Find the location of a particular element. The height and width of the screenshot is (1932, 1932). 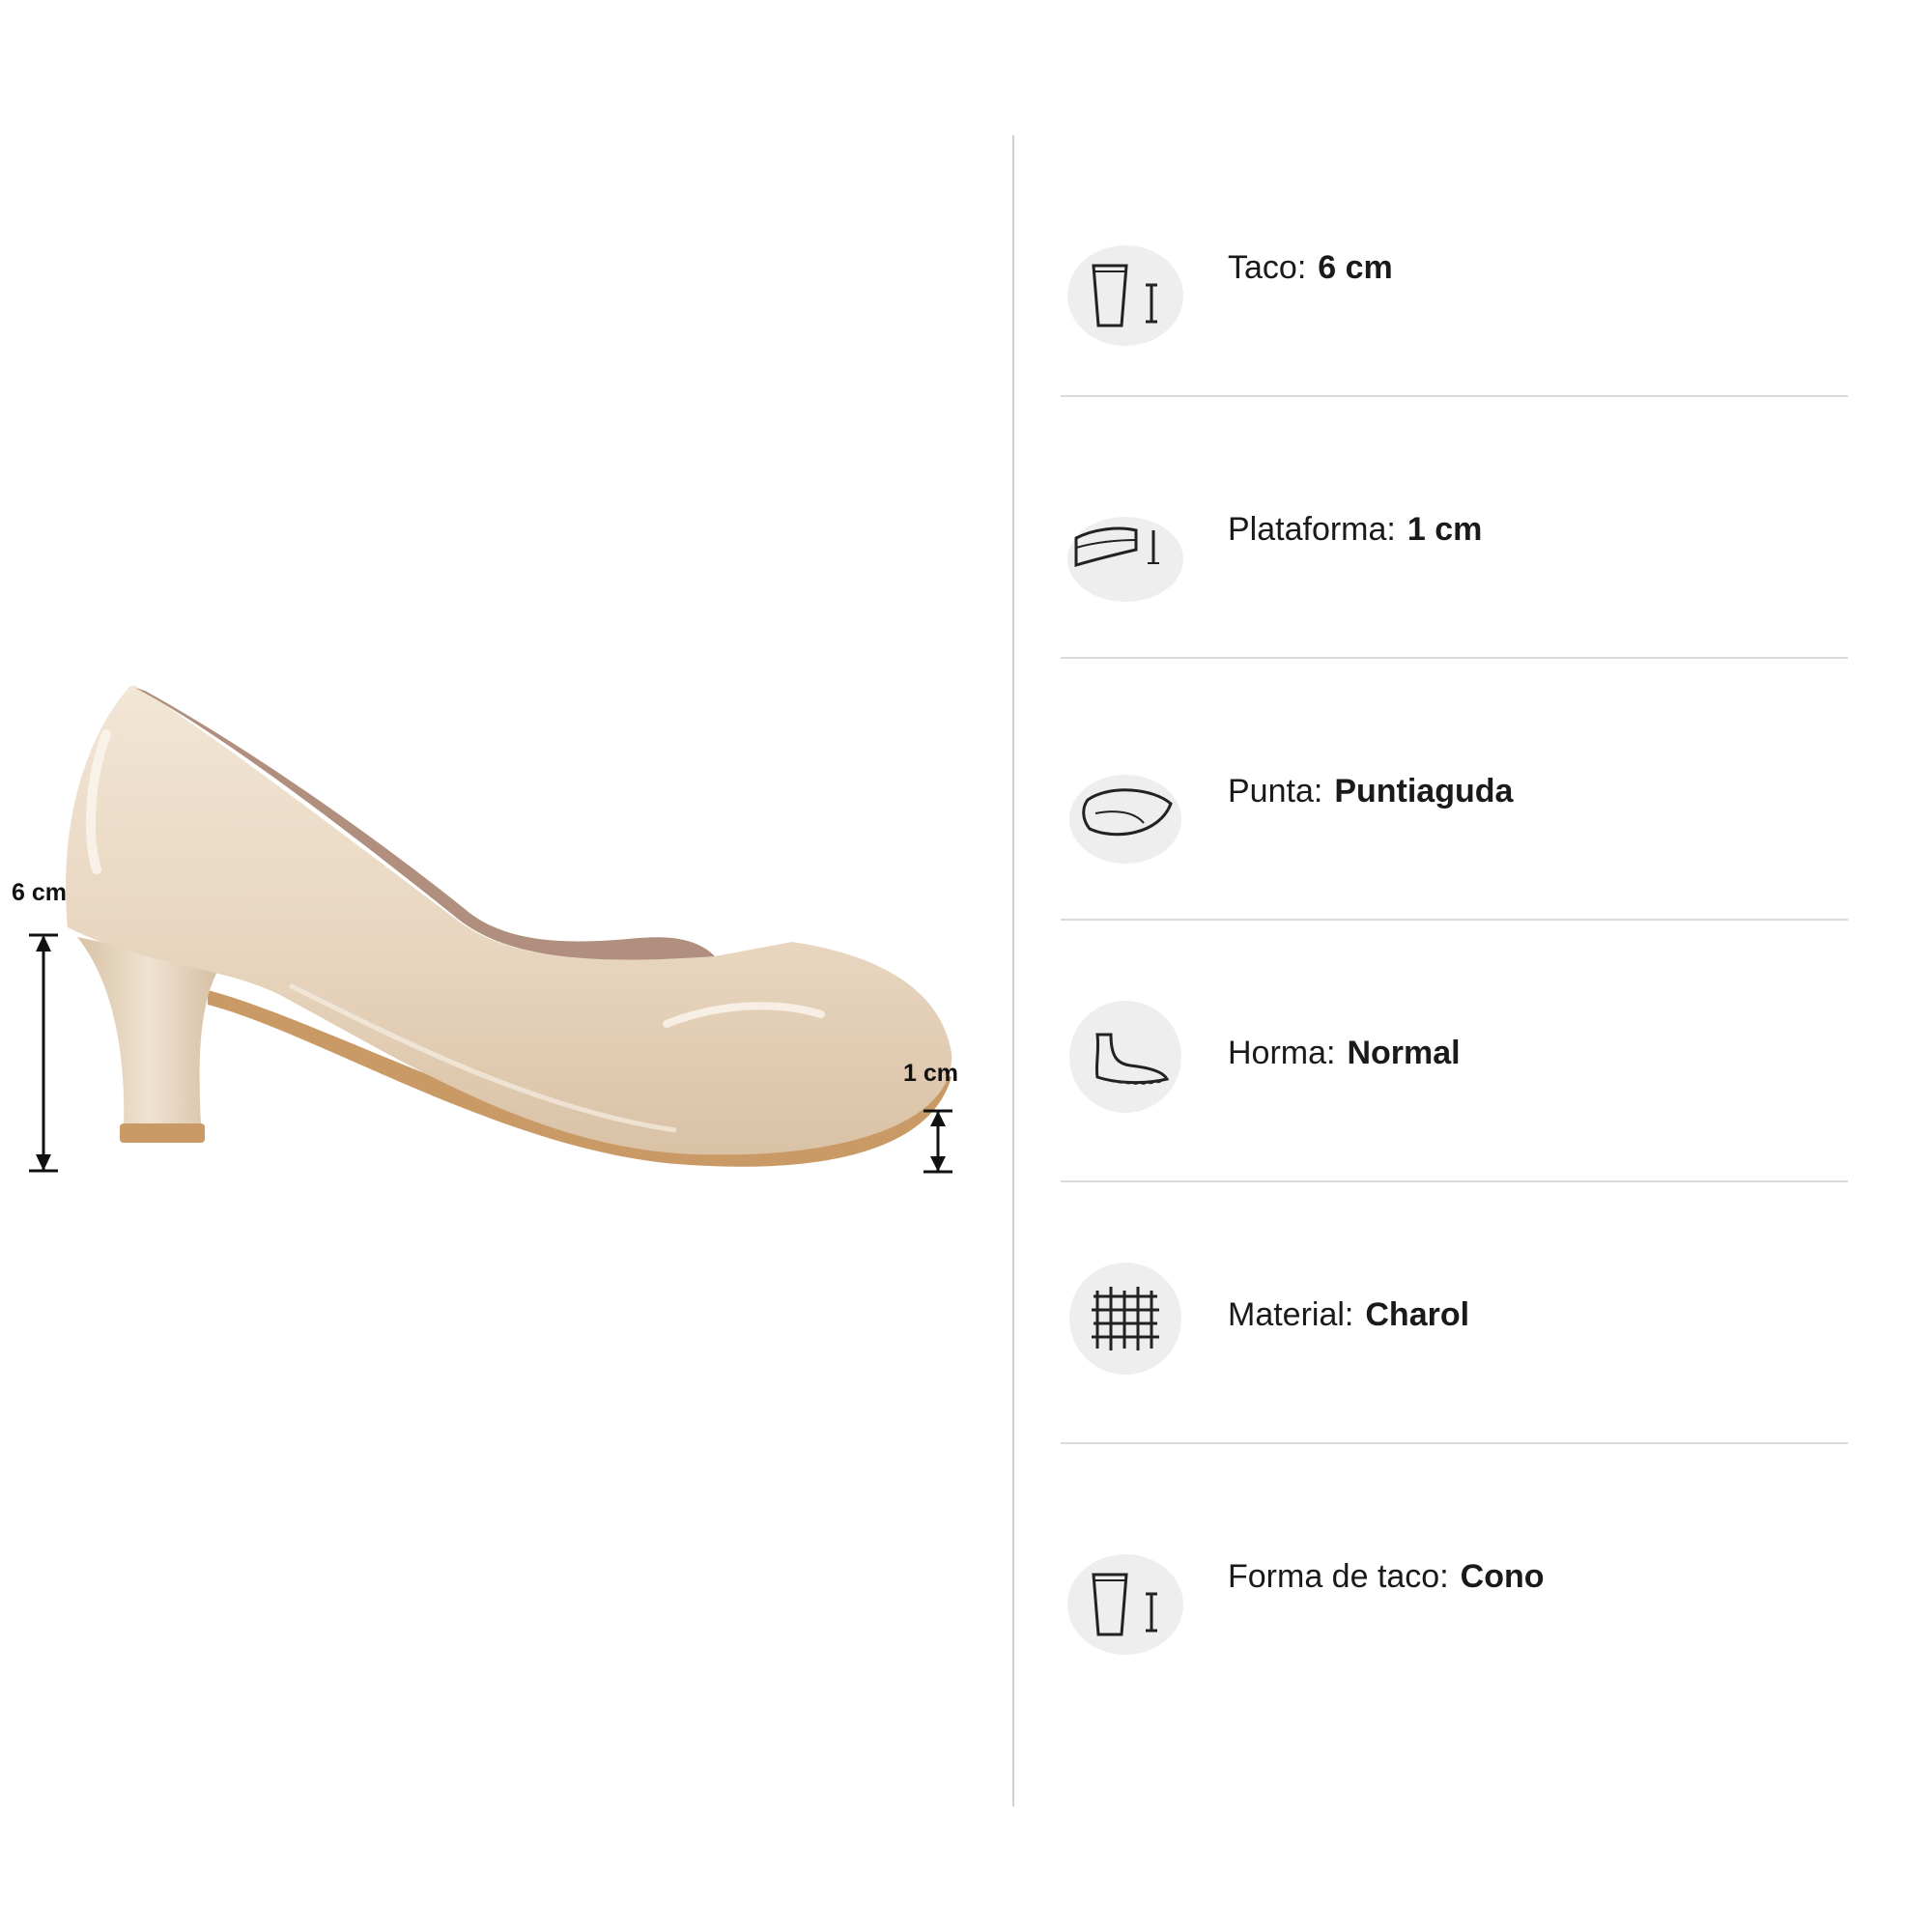

spec-value: Puntiaguda is located at coordinates (1424, 791).